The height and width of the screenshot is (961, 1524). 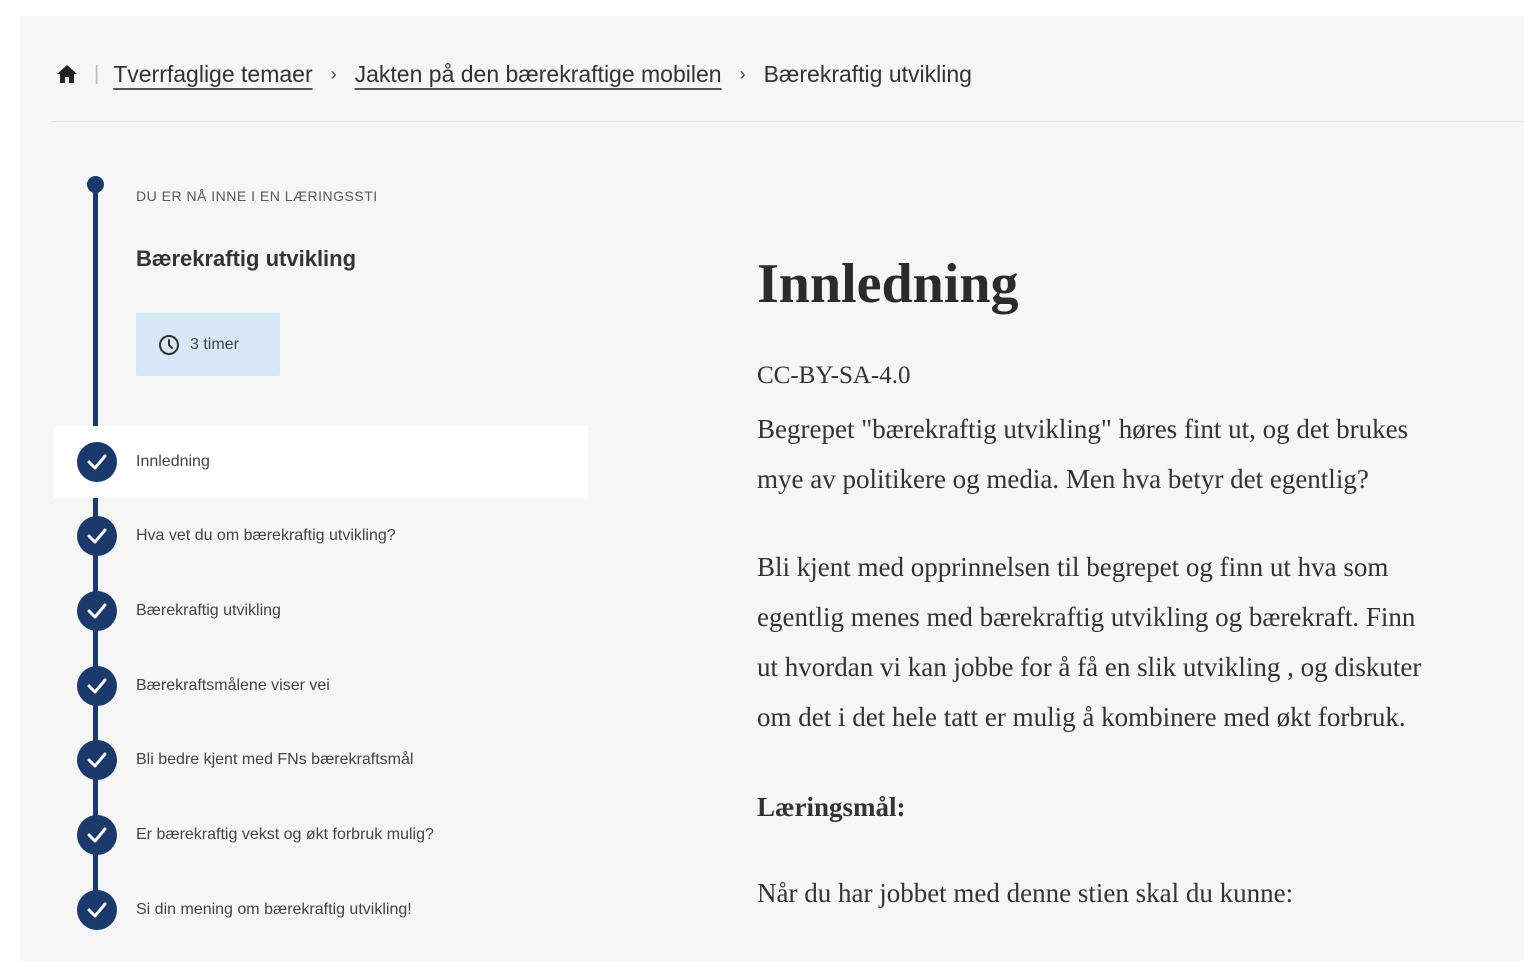 What do you see at coordinates (834, 375) in the screenshot?
I see `license-label: CC-BY-SA-4.0` at bounding box center [834, 375].